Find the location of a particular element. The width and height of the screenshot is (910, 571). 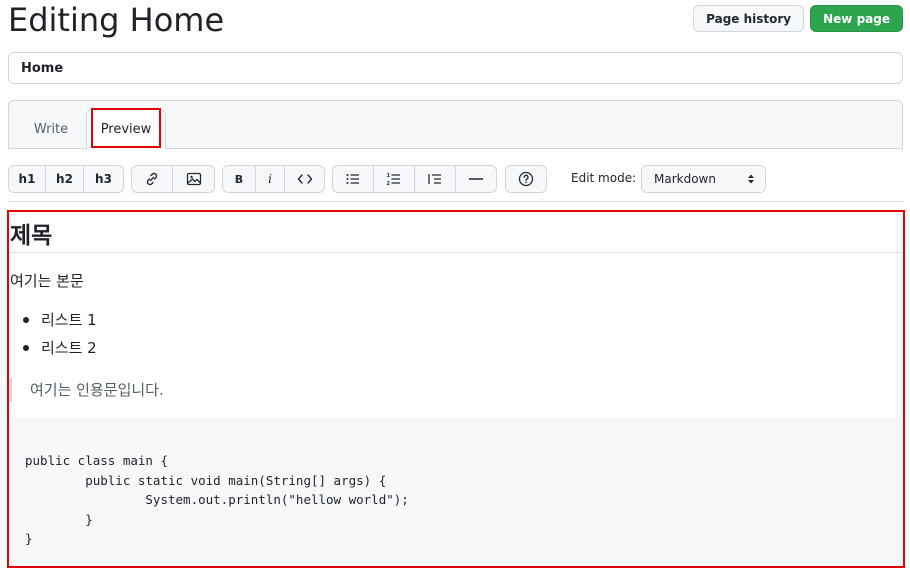

ordered-list-button: 12 is located at coordinates (394, 179).